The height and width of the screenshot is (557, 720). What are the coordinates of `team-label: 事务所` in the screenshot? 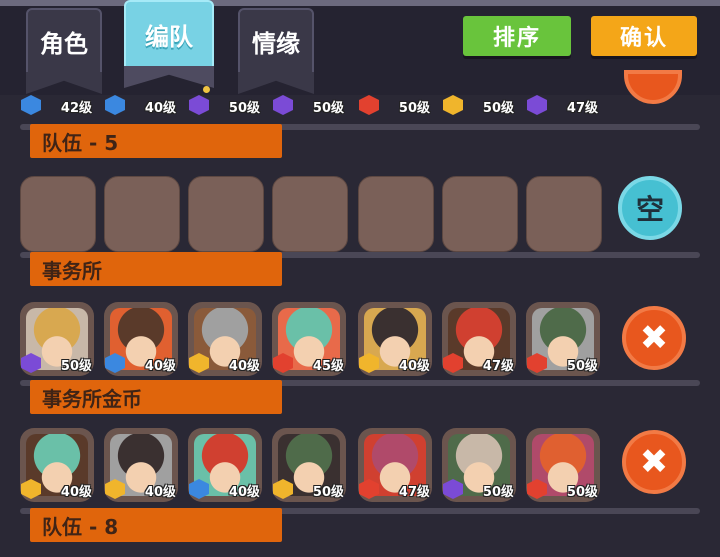 It's located at (156, 269).